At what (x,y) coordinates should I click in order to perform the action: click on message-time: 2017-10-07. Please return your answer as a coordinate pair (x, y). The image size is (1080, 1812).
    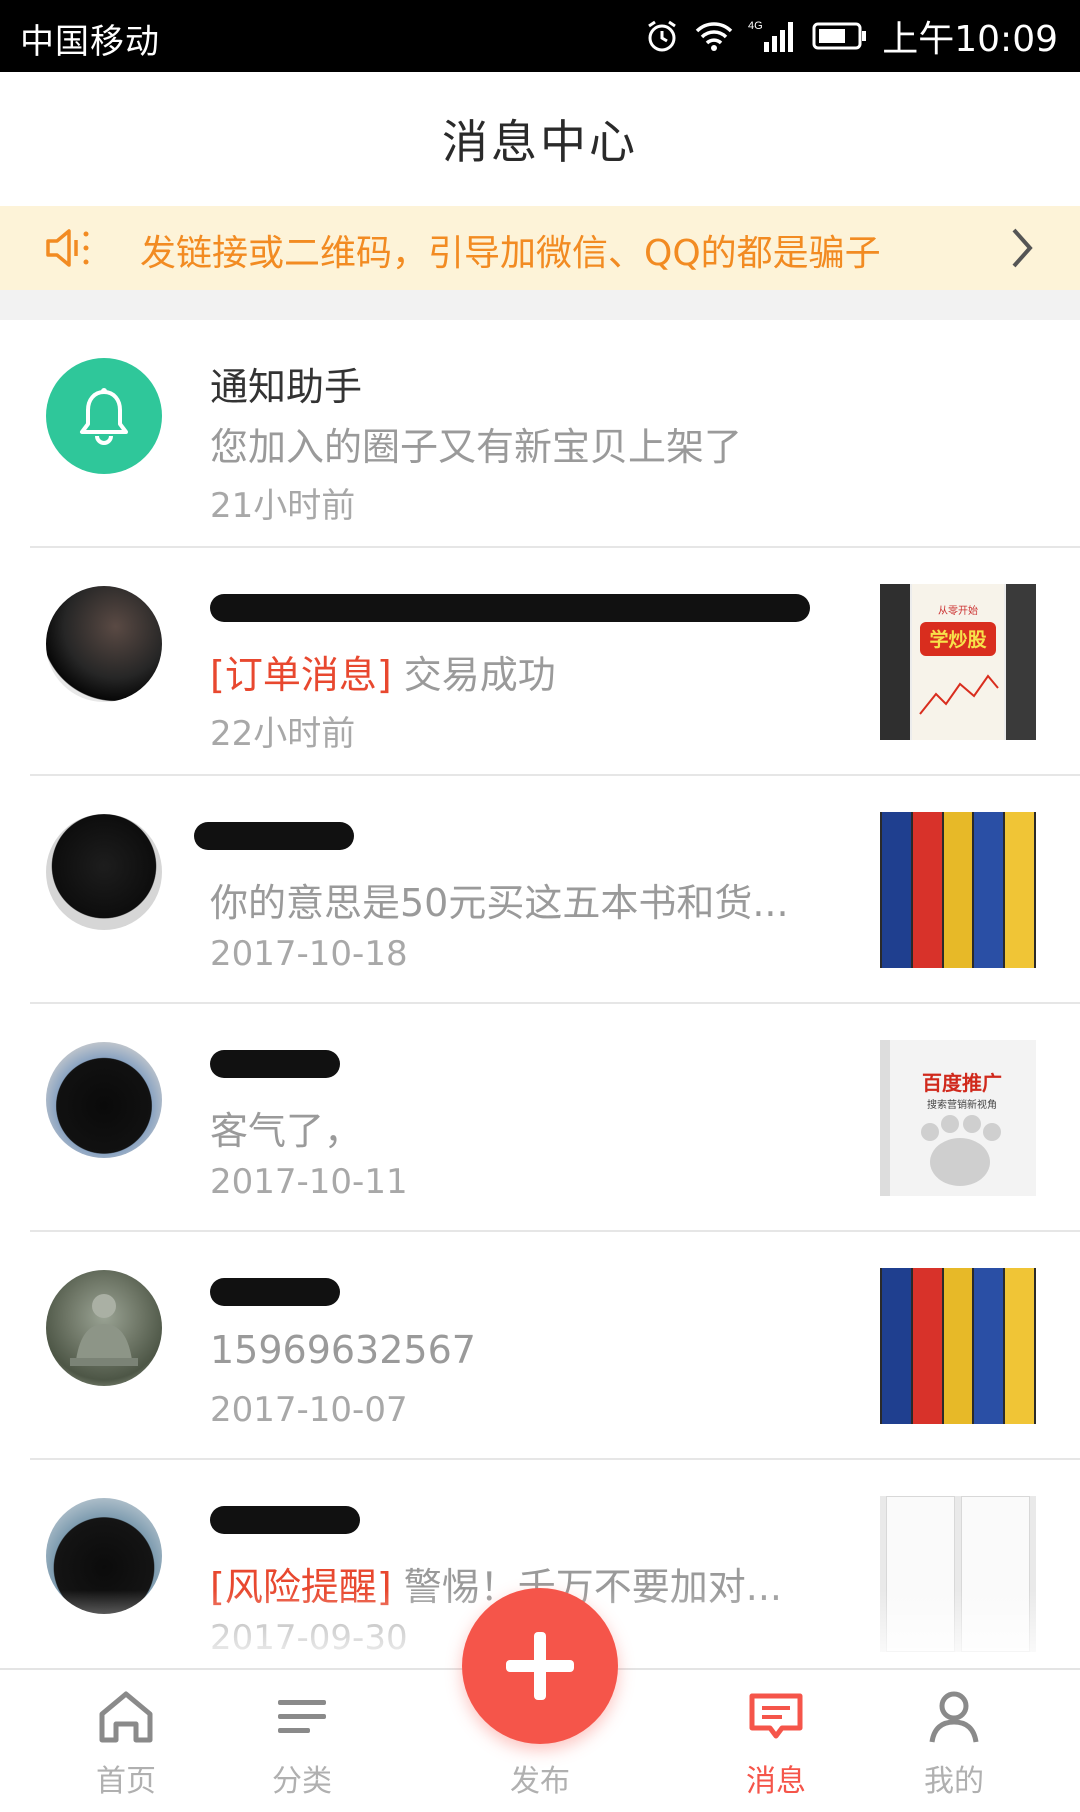
    Looking at the image, I should click on (309, 1410).